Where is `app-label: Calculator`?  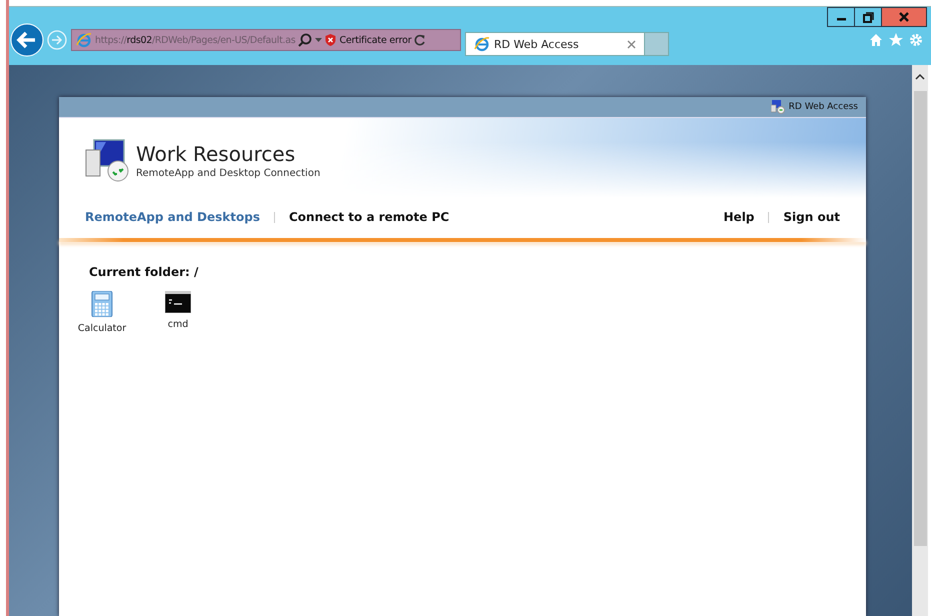
app-label: Calculator is located at coordinates (102, 328).